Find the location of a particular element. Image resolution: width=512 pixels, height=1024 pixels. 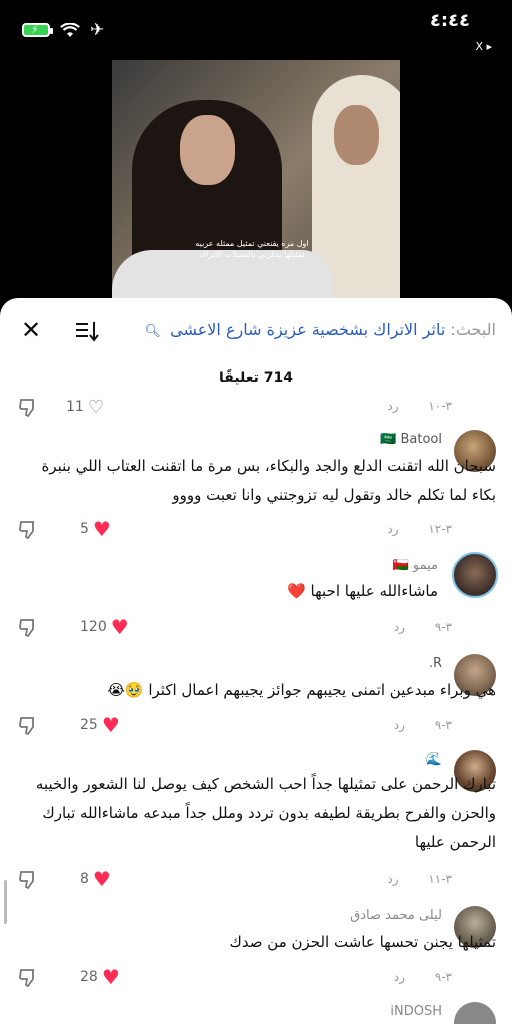

status-time: ٤:٤٤ is located at coordinates (449, 20).